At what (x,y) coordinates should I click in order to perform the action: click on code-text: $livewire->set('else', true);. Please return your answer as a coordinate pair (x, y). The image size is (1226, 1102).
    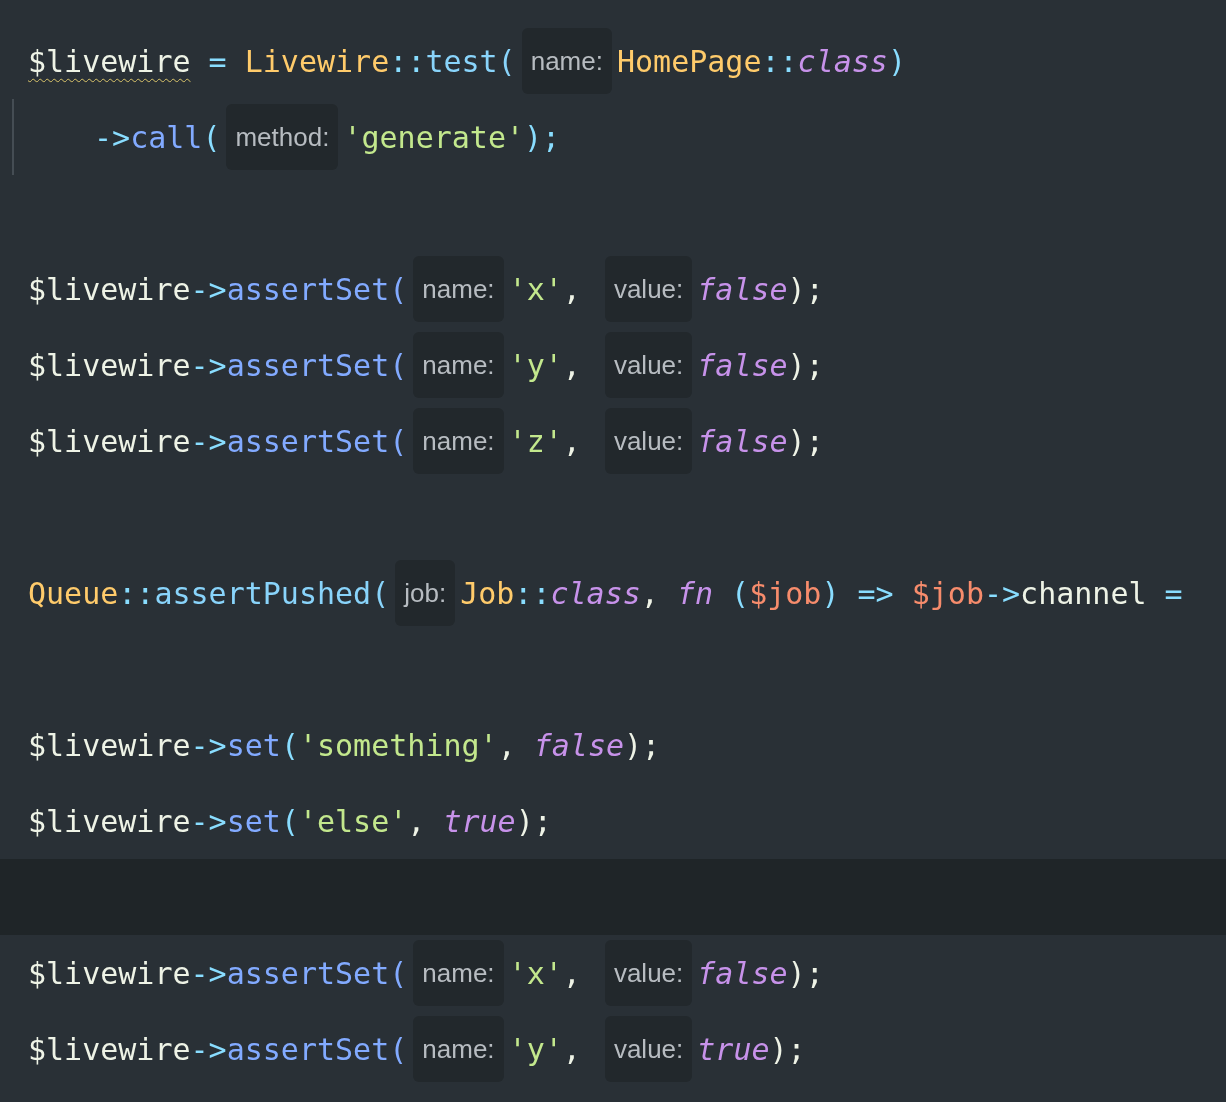
    Looking at the image, I should click on (290, 821).